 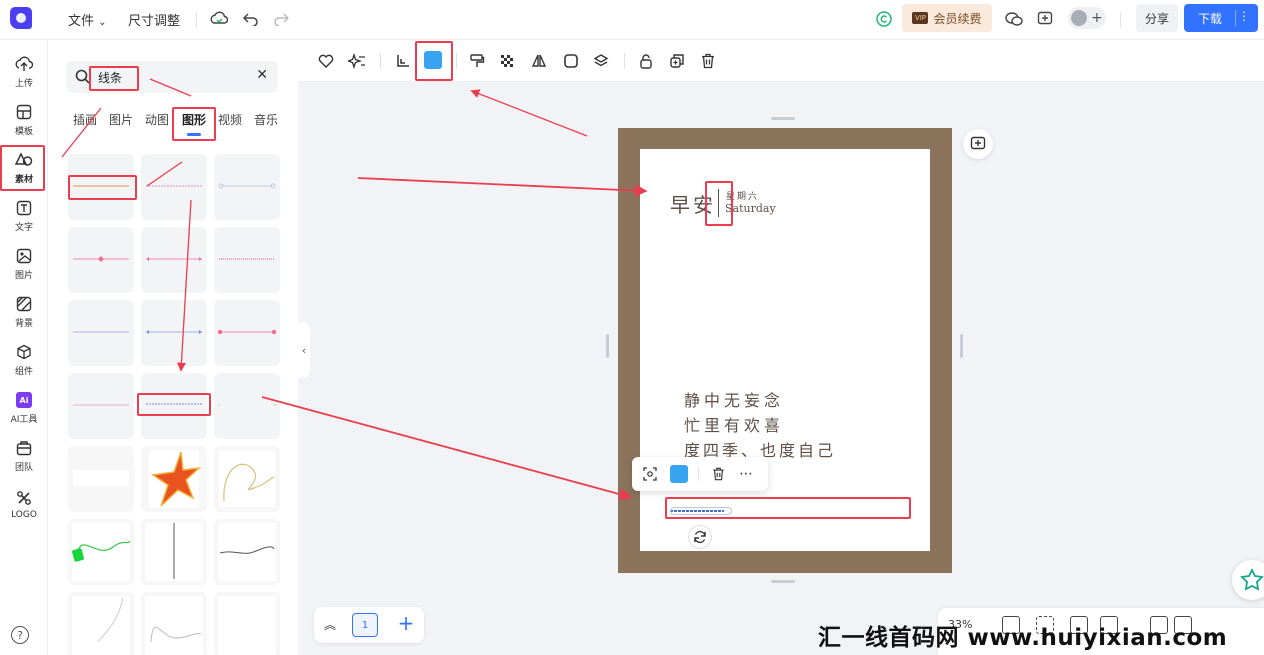 I want to click on page-thumbnail: 1, so click(x=365, y=625).